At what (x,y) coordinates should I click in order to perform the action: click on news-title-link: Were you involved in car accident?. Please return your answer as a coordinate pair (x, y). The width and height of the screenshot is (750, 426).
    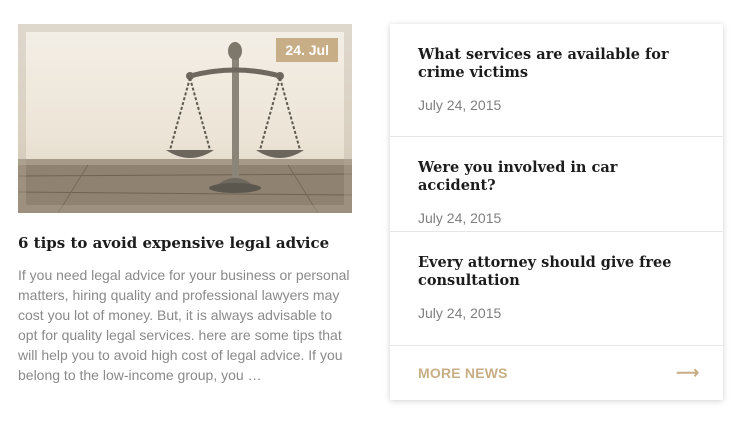
    Looking at the image, I should click on (556, 177).